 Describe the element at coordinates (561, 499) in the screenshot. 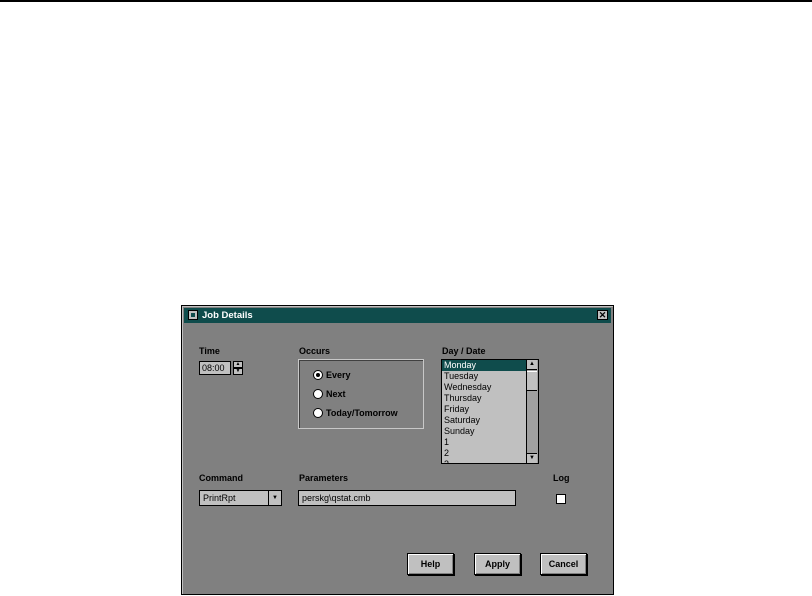

I see `log-checkbox` at that location.